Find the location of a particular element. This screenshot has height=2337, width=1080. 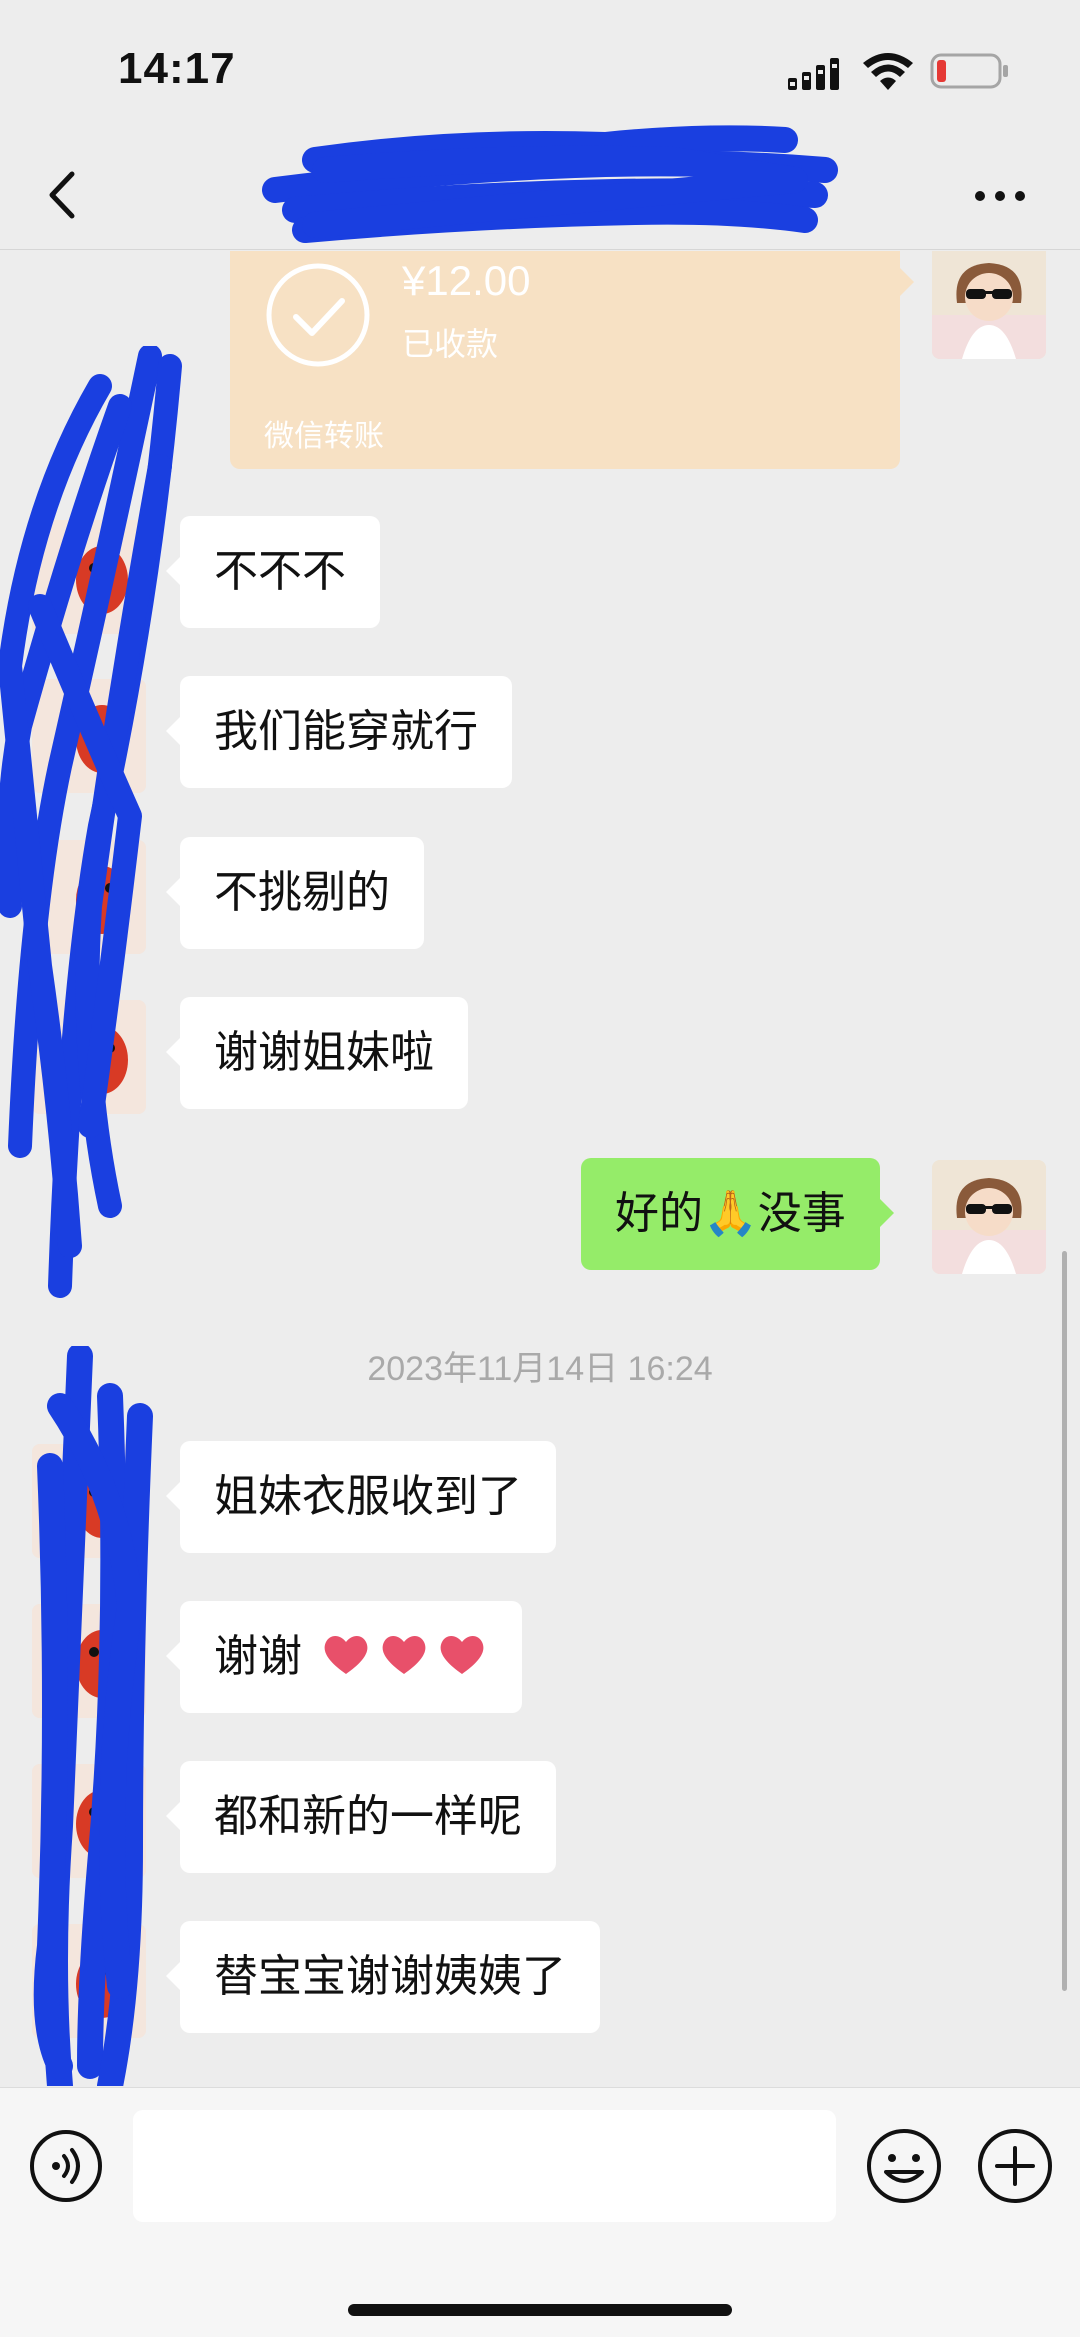

message-bubble: 不不不 is located at coordinates (273, 572).